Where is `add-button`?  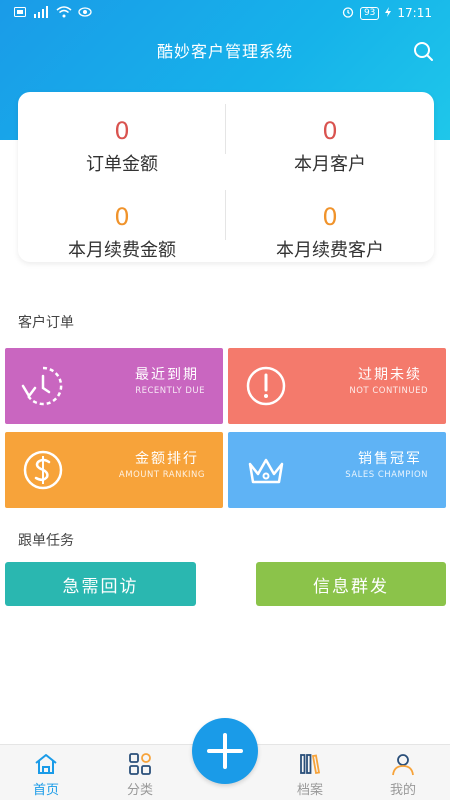 add-button is located at coordinates (225, 751).